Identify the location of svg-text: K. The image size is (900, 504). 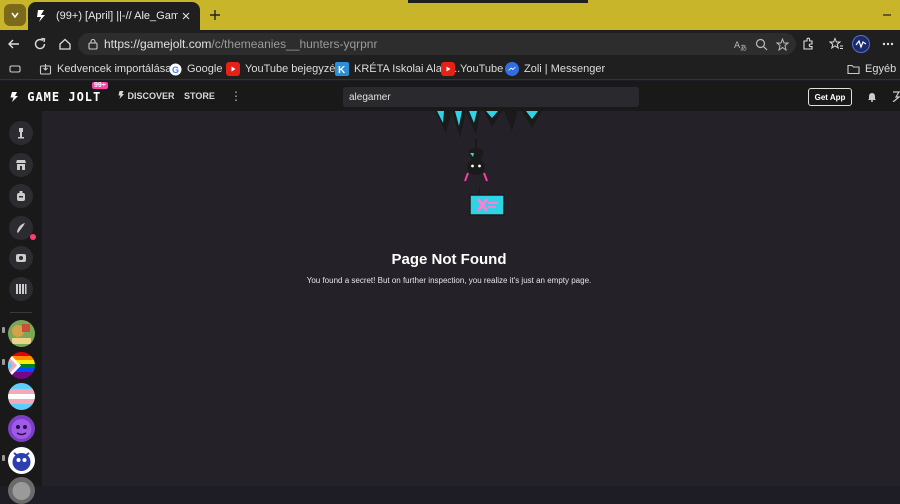
(342, 70).